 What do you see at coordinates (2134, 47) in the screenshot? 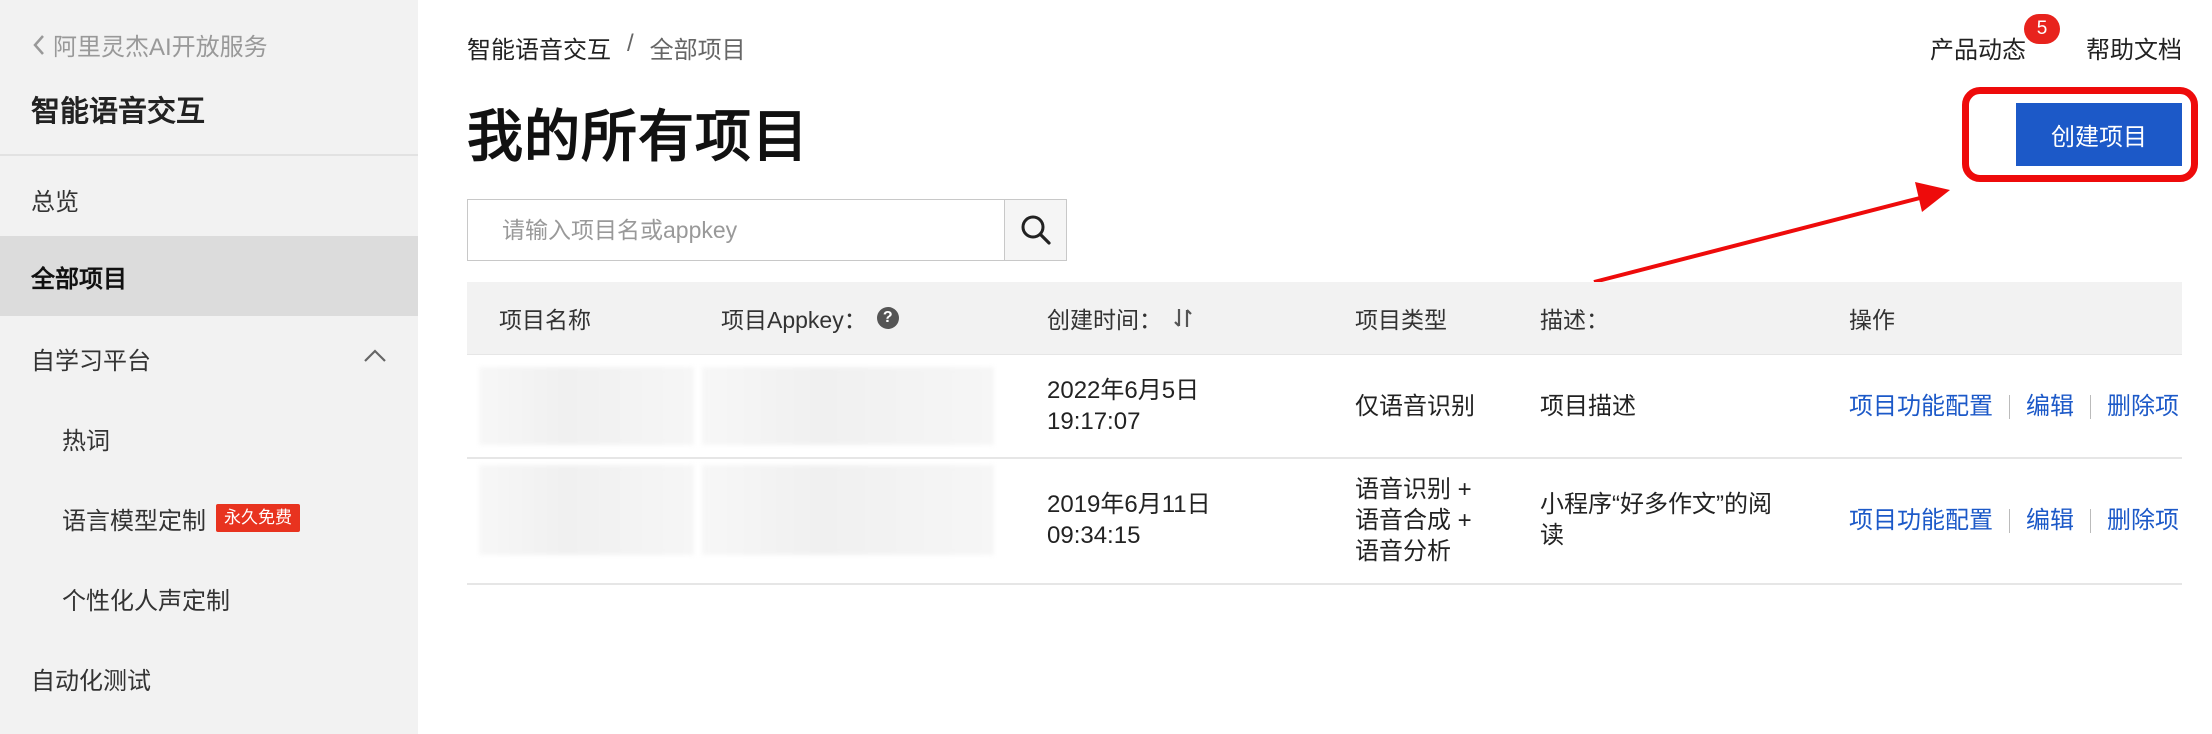
I see `help-docs-link: 帮助文档` at bounding box center [2134, 47].